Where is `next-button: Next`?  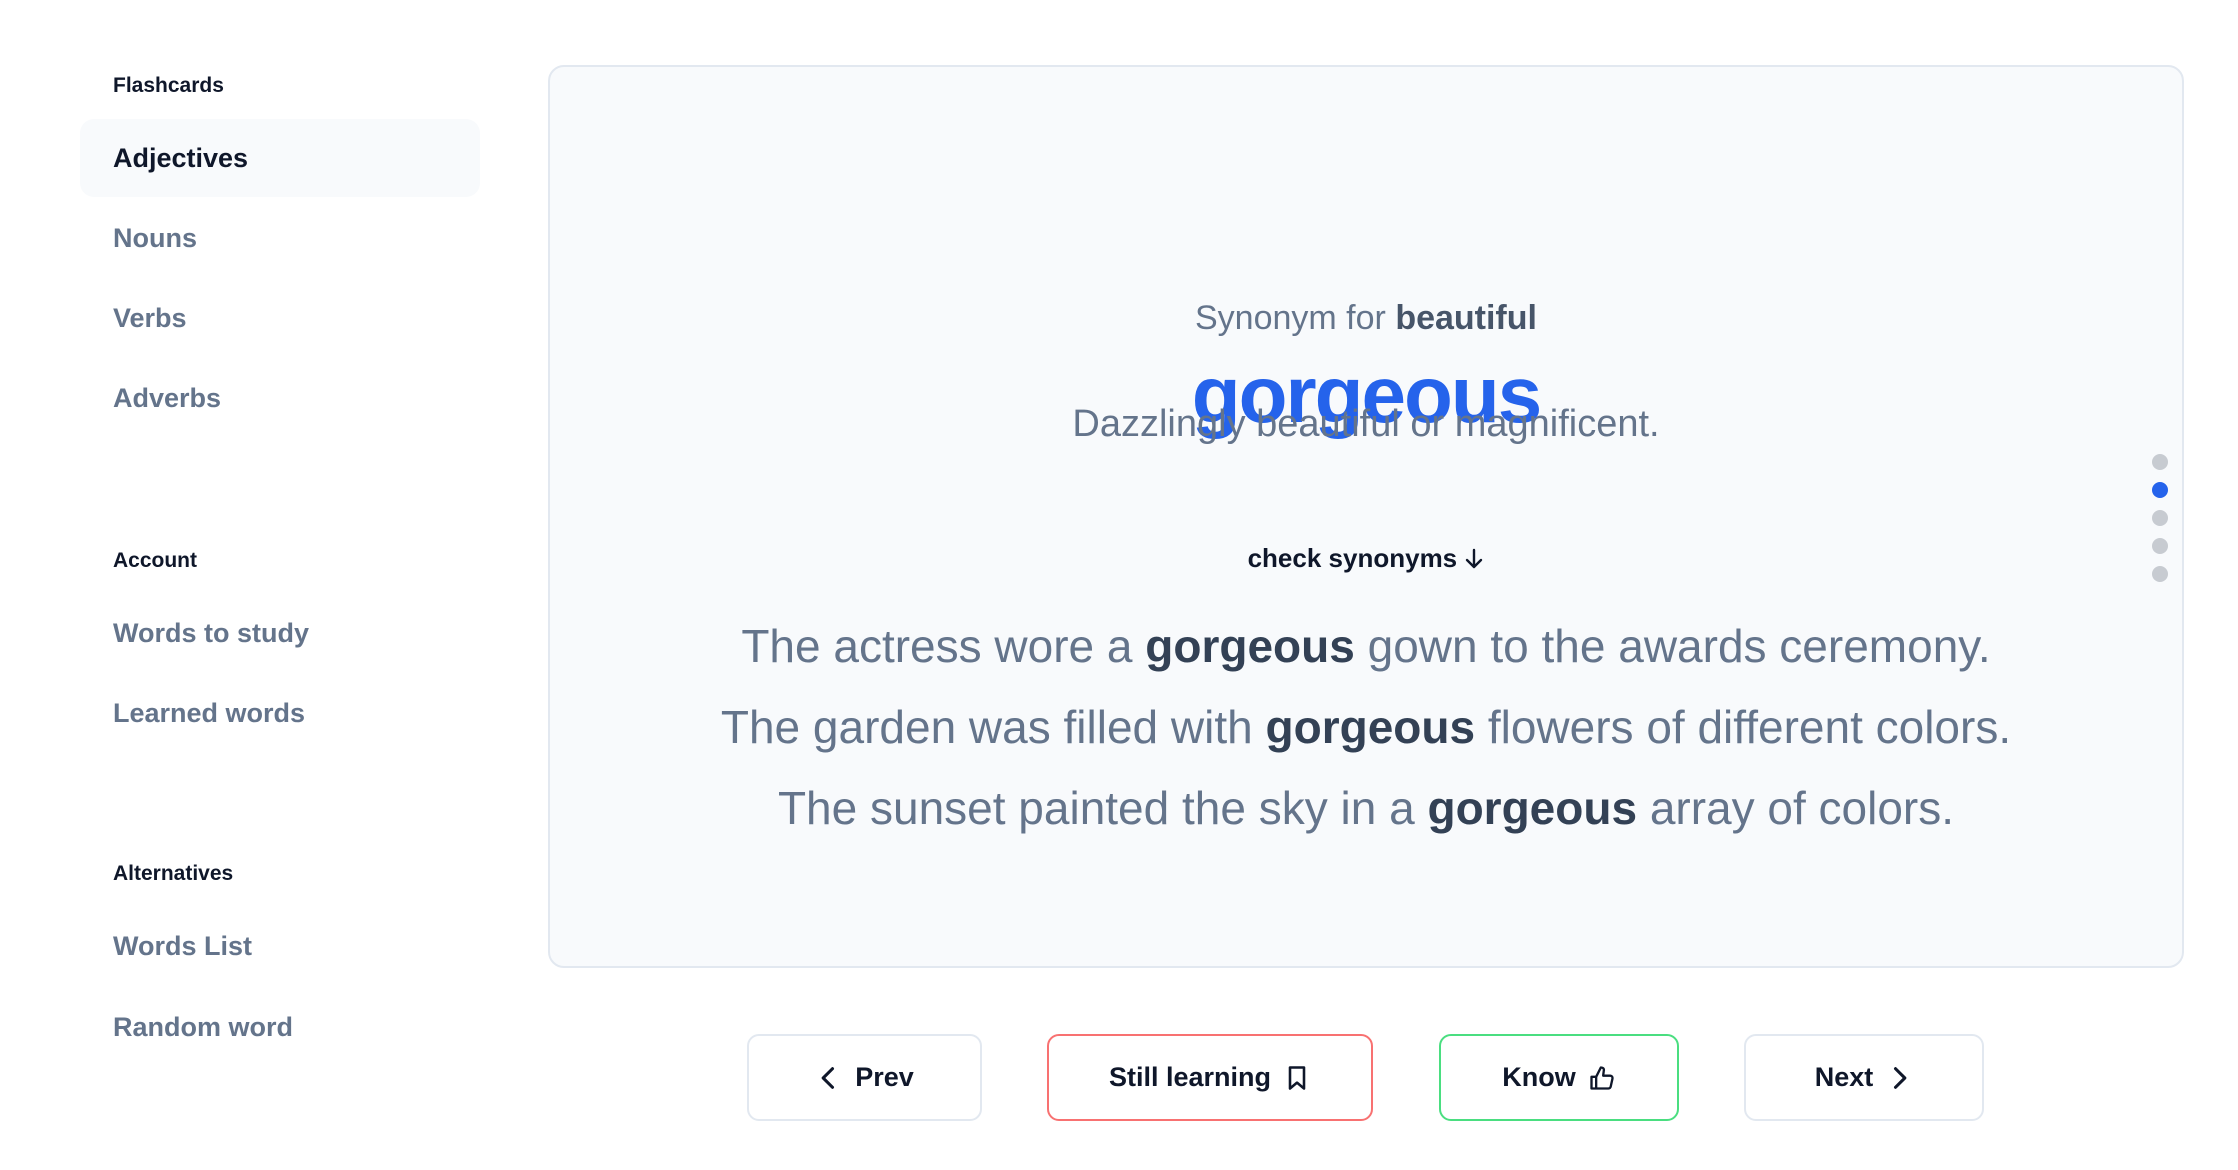
next-button: Next is located at coordinates (1864, 1077).